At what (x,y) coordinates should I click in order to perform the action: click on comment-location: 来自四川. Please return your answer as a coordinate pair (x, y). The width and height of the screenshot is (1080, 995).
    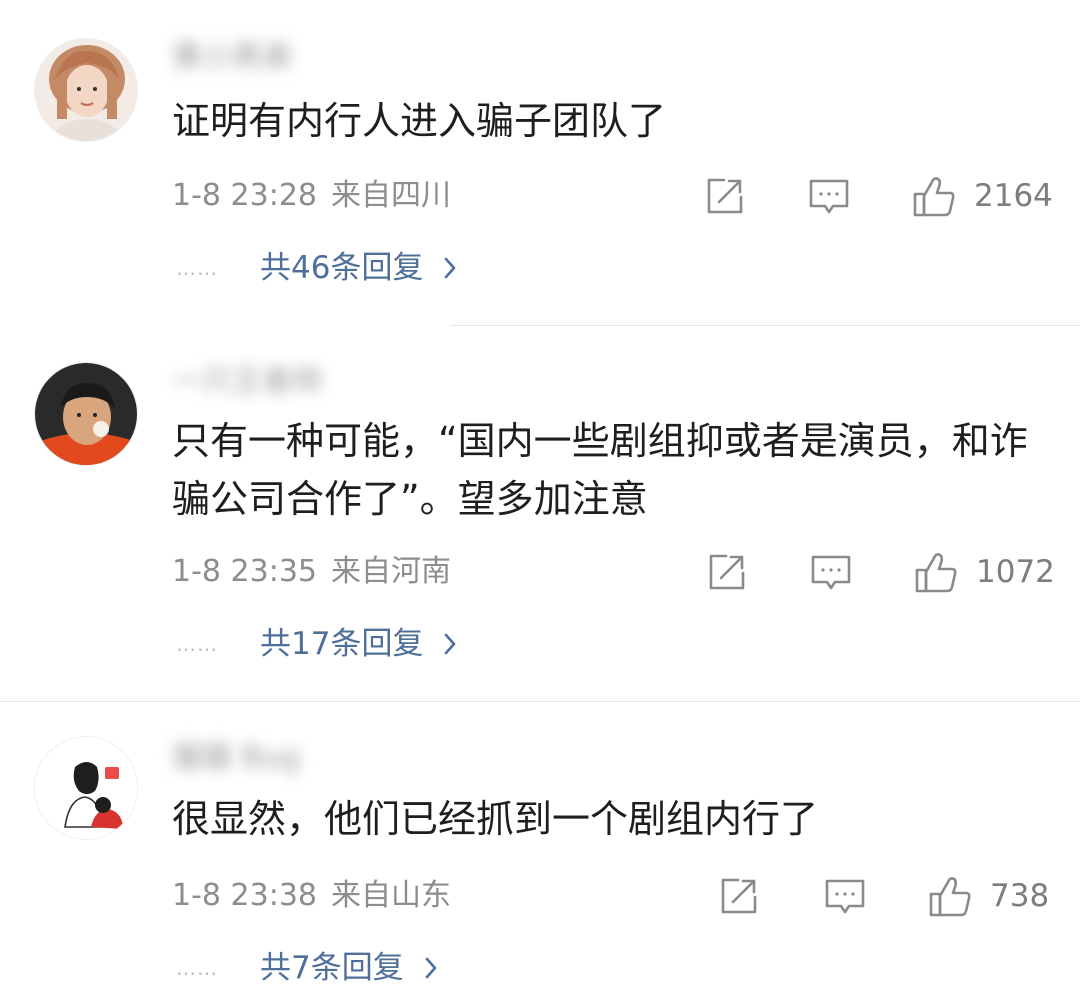
    Looking at the image, I should click on (391, 195).